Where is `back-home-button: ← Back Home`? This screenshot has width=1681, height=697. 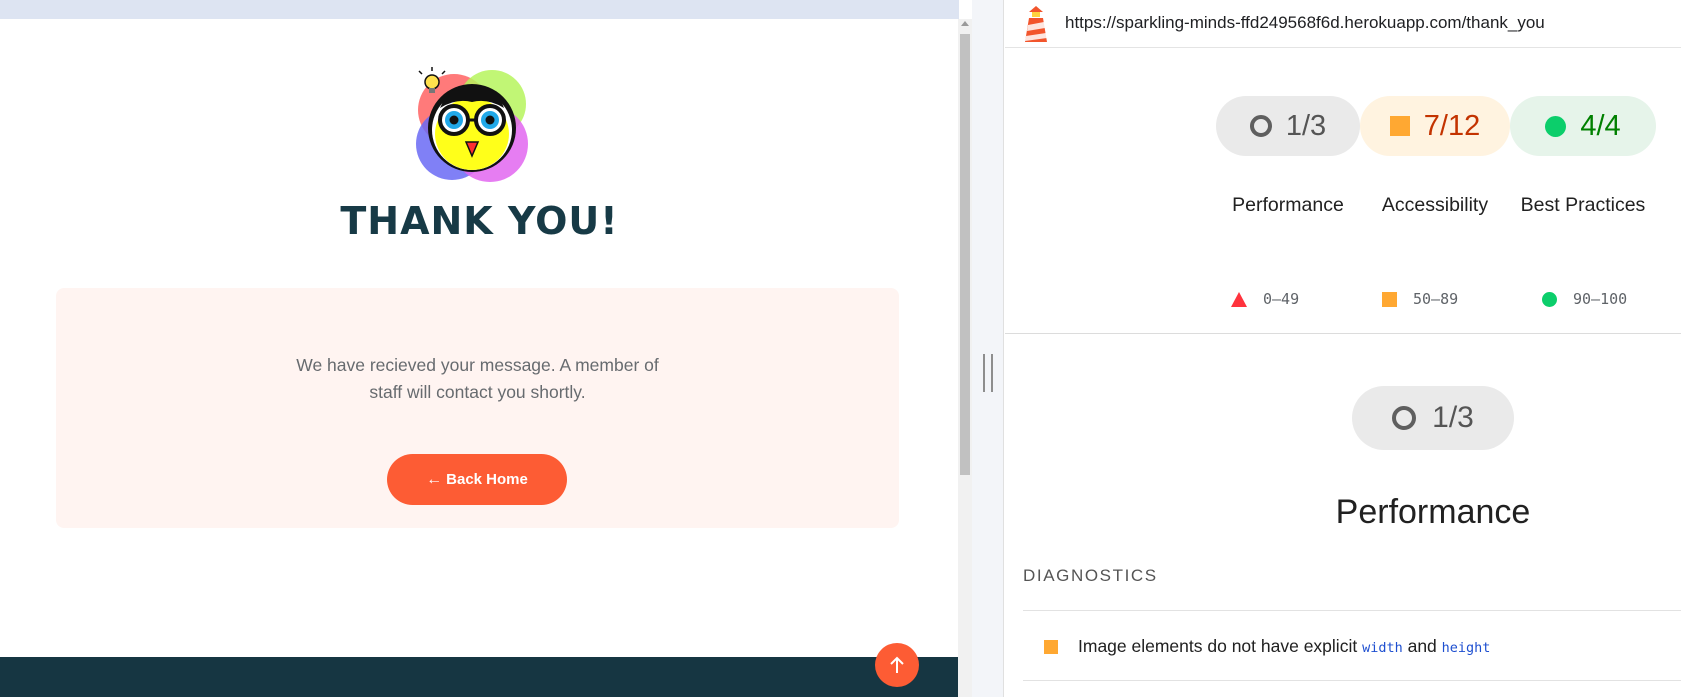 back-home-button: ← Back Home is located at coordinates (477, 479).